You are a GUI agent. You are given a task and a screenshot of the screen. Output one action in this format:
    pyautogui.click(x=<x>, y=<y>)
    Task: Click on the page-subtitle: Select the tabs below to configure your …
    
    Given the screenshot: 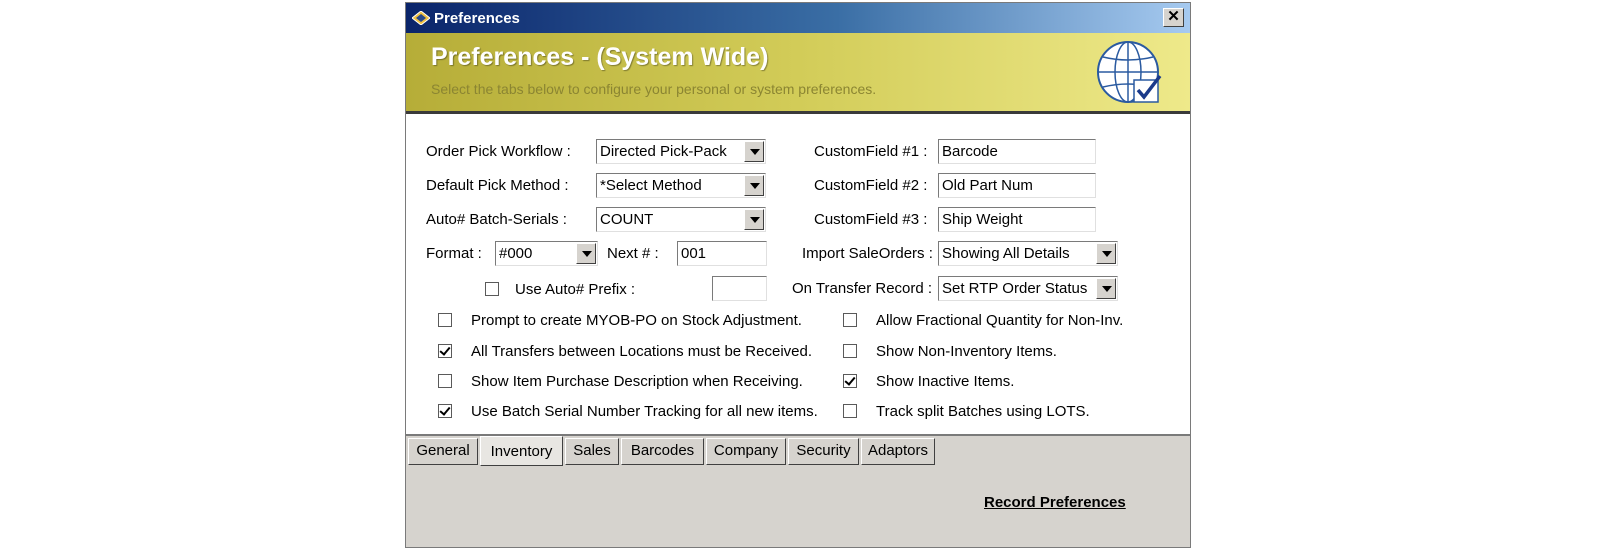 What is the action you would take?
    pyautogui.click(x=654, y=89)
    